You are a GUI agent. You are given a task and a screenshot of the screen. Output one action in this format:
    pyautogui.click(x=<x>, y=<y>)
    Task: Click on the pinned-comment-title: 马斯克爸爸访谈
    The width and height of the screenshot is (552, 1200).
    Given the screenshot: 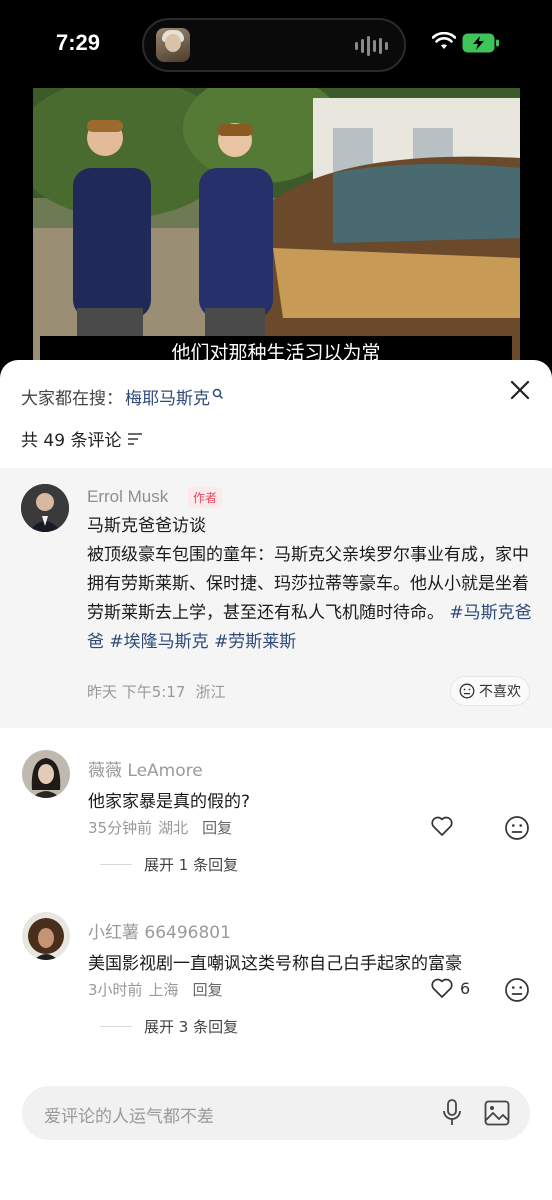 What is the action you would take?
    pyautogui.click(x=146, y=526)
    